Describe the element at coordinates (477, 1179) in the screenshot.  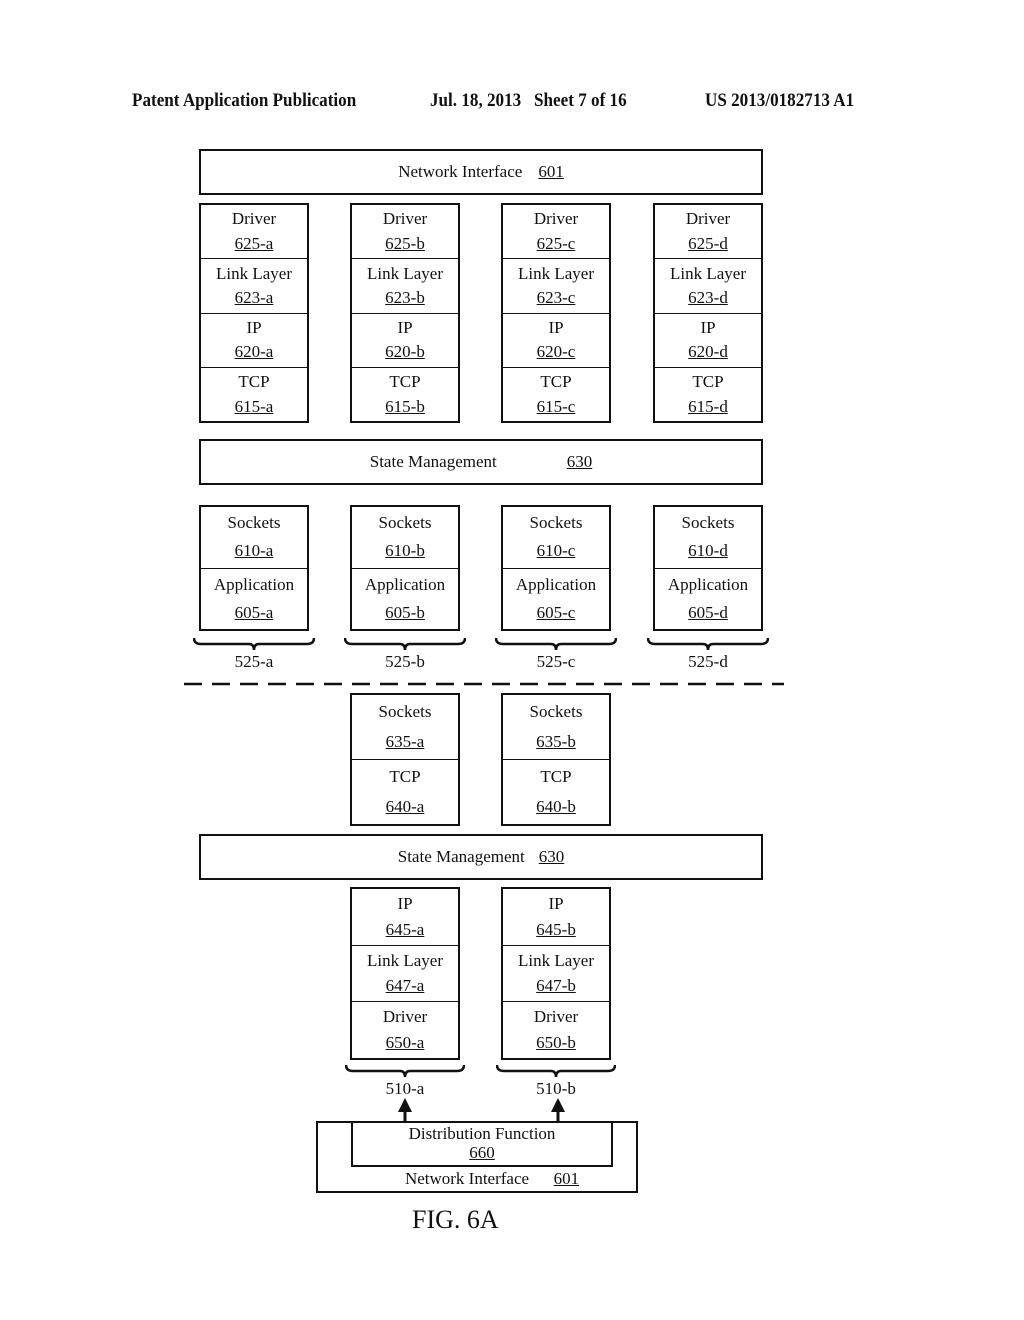
I see `network-interface-label: Network Interface 601` at that location.